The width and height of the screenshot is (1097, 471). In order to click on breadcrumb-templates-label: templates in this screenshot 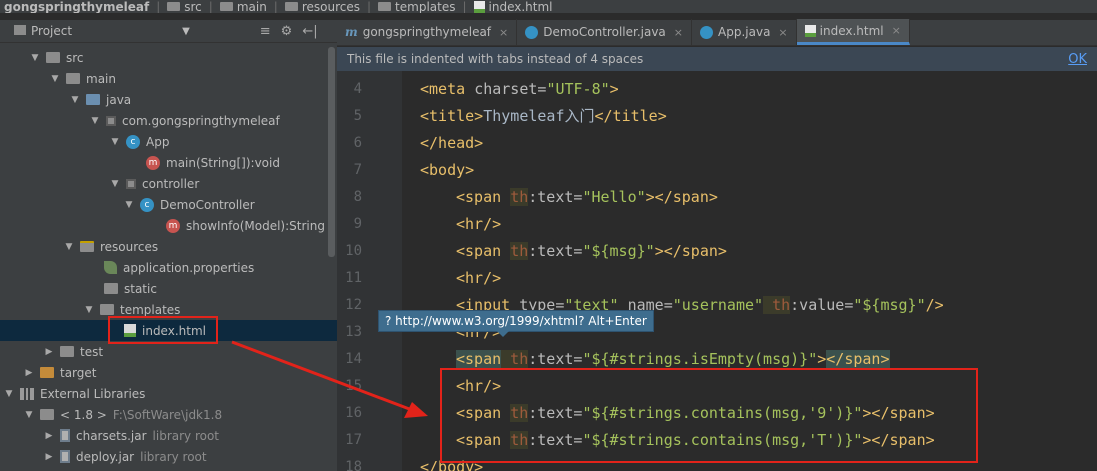, I will do `click(425, 6)`.